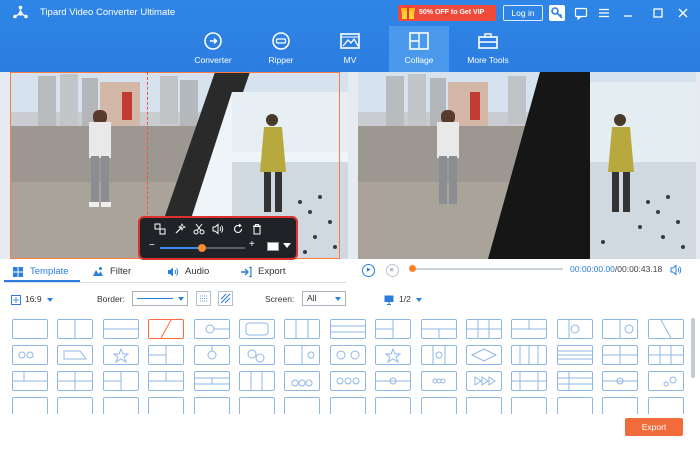 The width and height of the screenshot is (700, 454). What do you see at coordinates (180, 229) in the screenshot?
I see `magic-wand-icon` at bounding box center [180, 229].